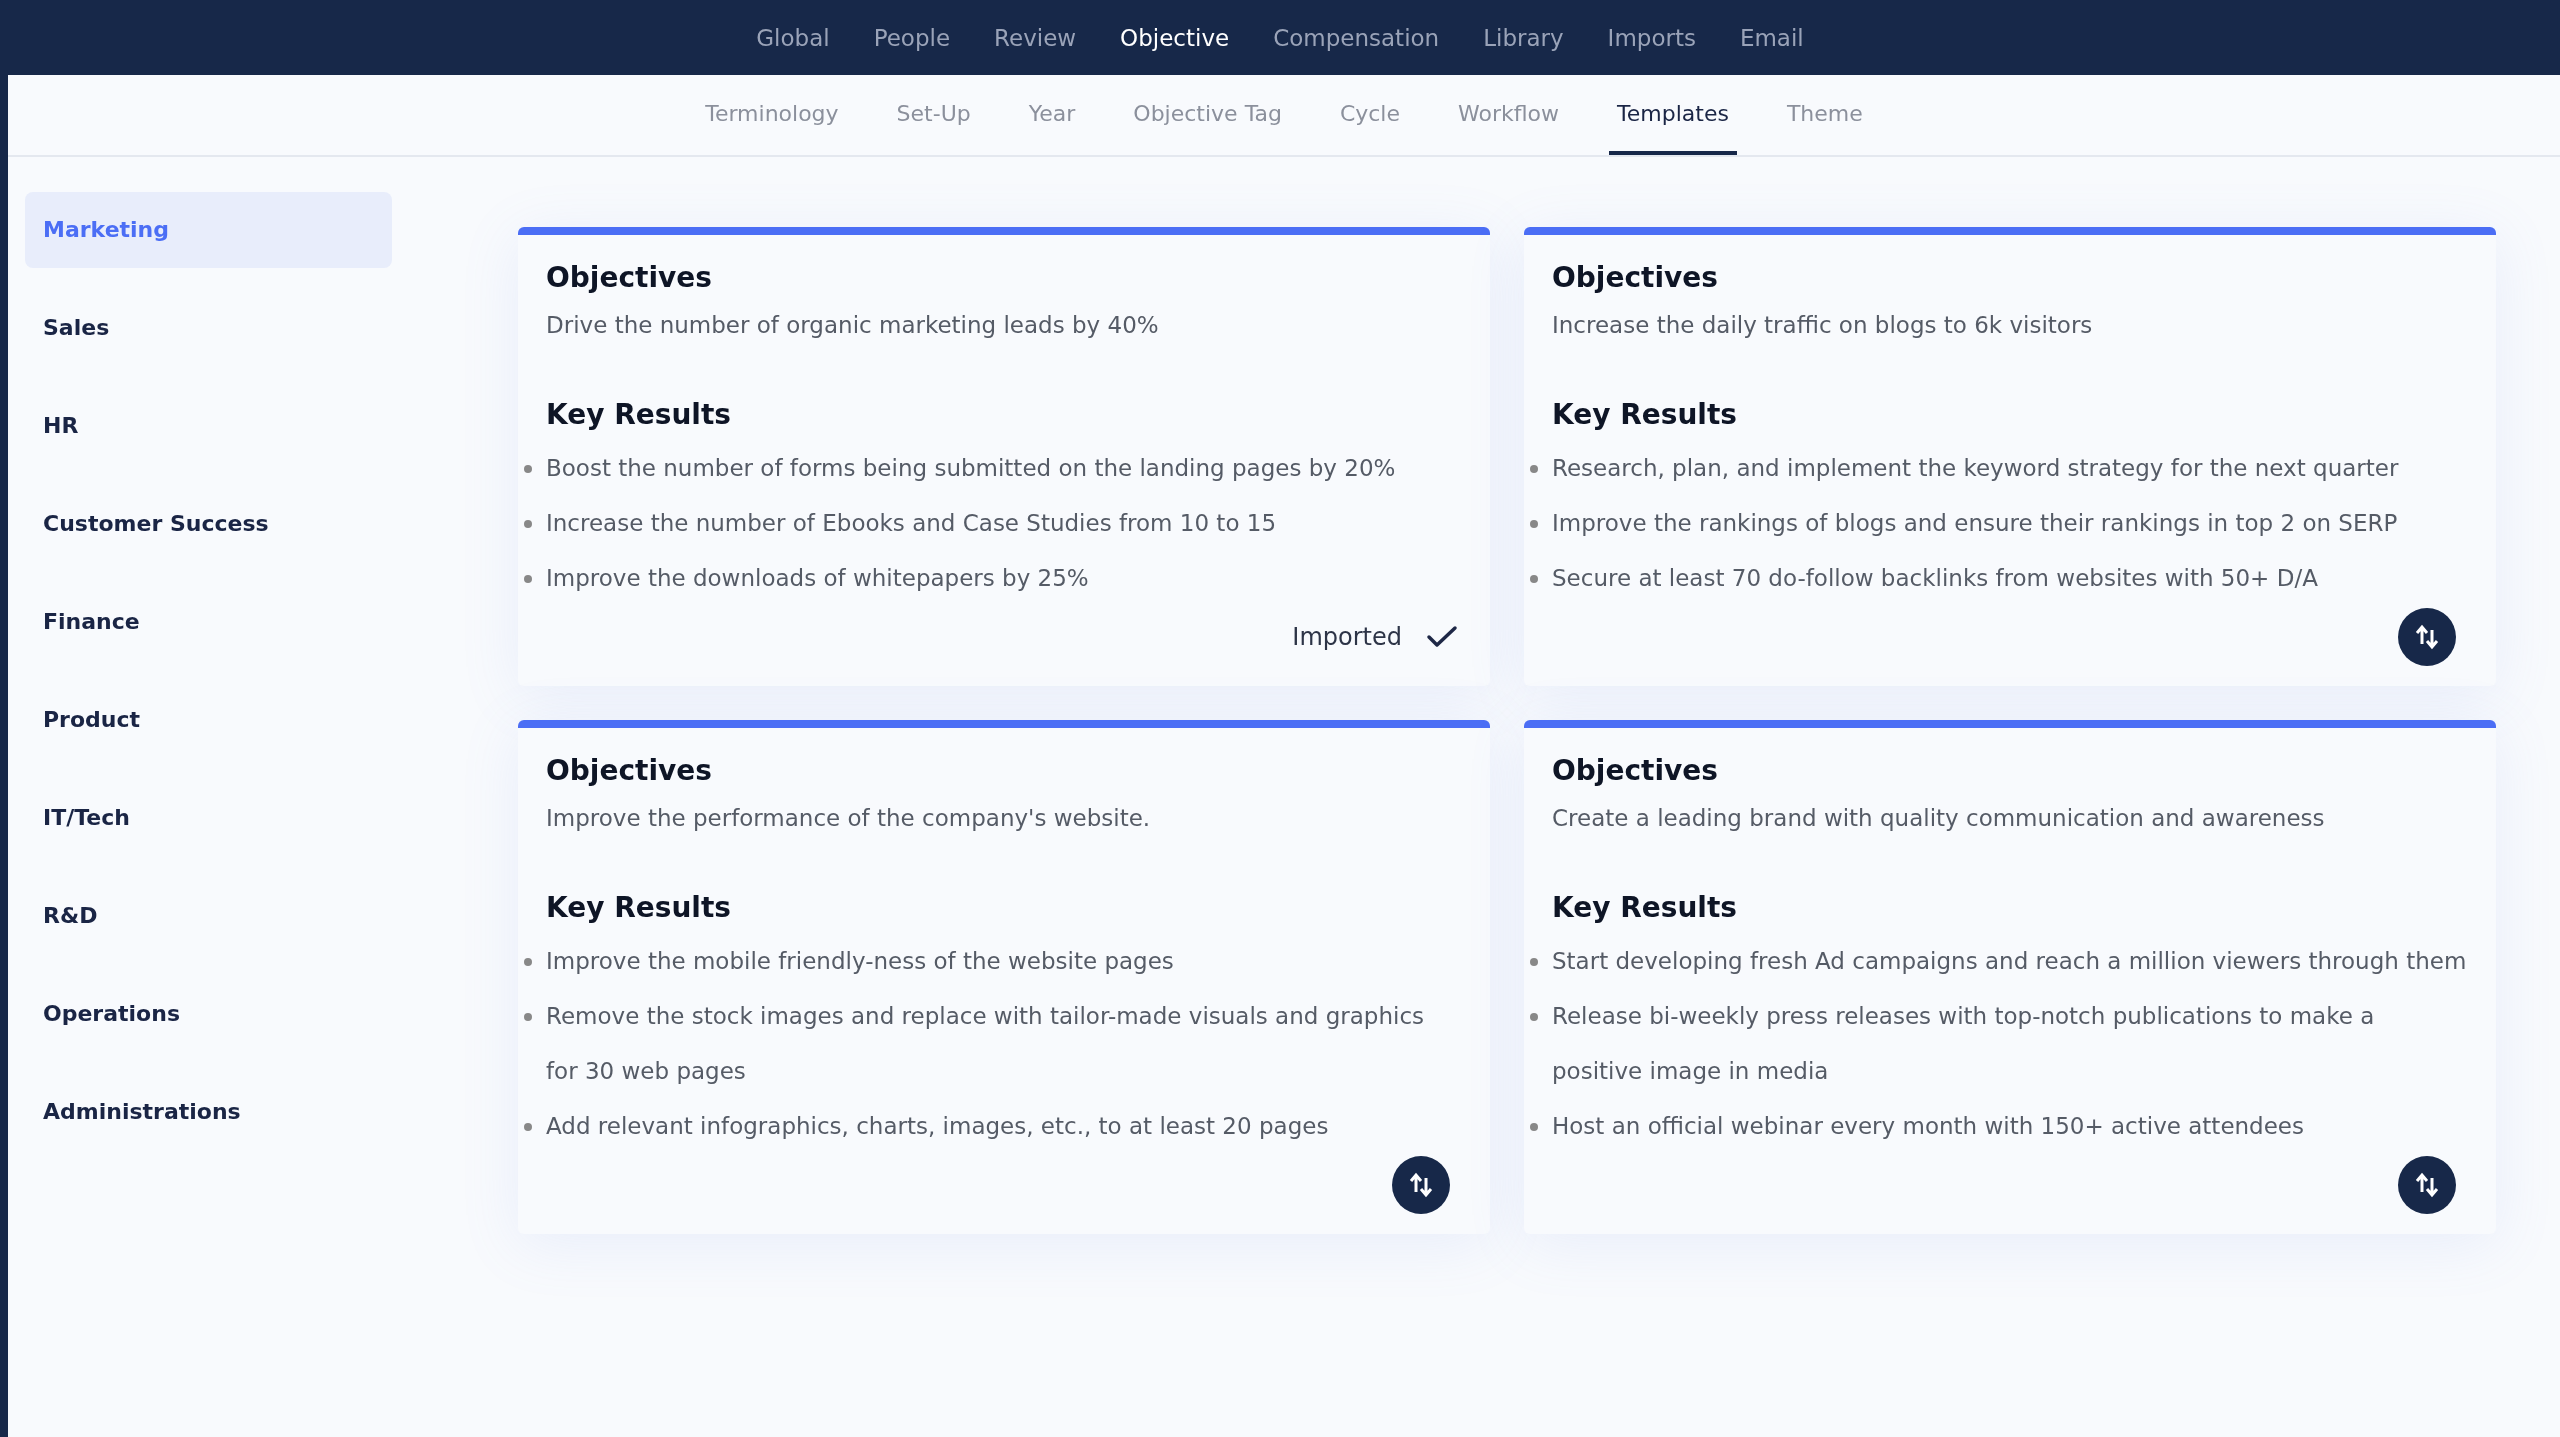  Describe the element at coordinates (933, 115) in the screenshot. I see `sub-tab: Set-Up` at that location.